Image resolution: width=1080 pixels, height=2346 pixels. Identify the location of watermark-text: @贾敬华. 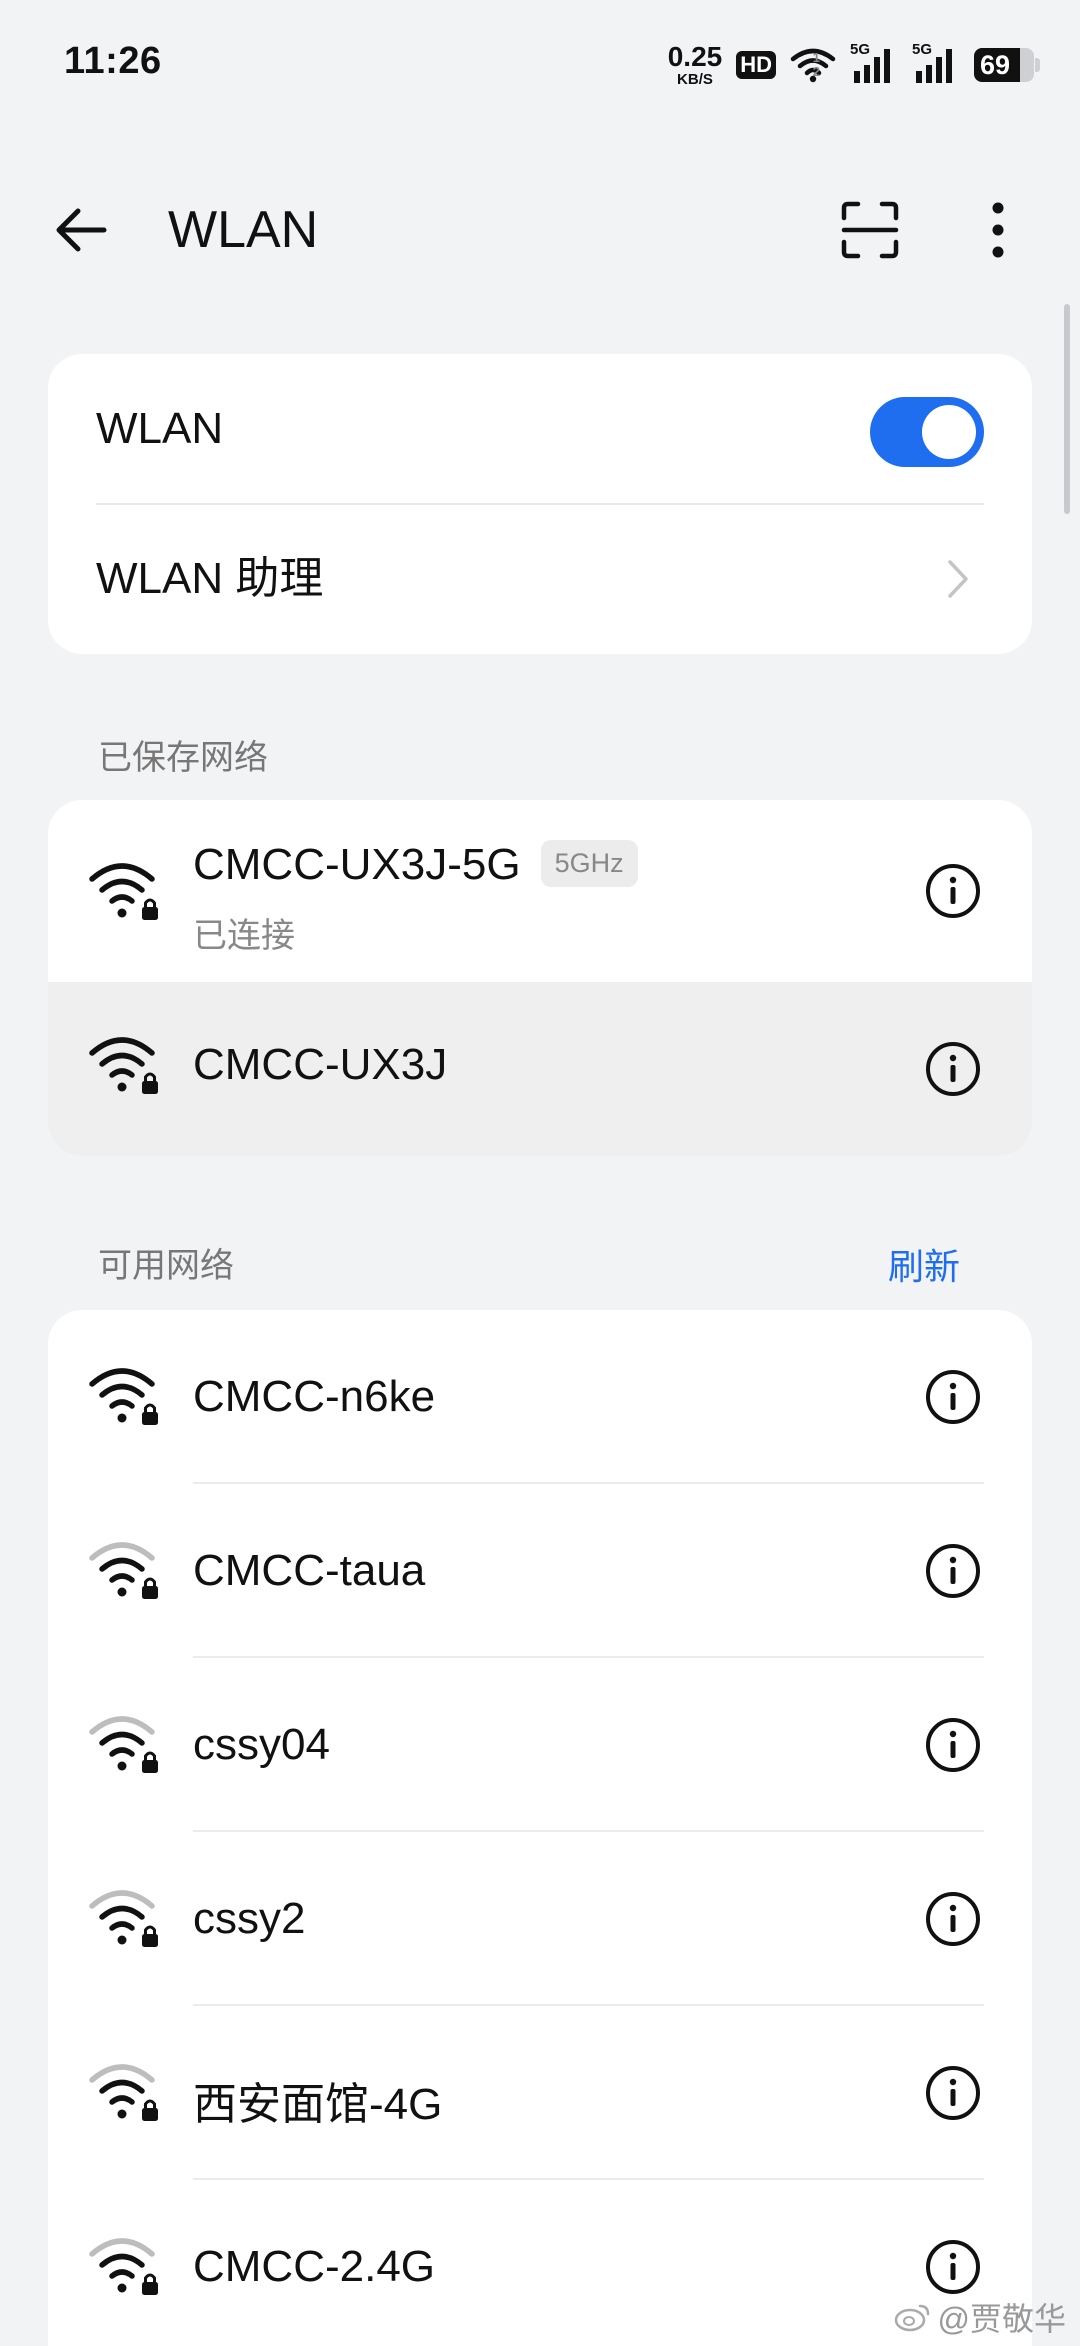
(1002, 2319).